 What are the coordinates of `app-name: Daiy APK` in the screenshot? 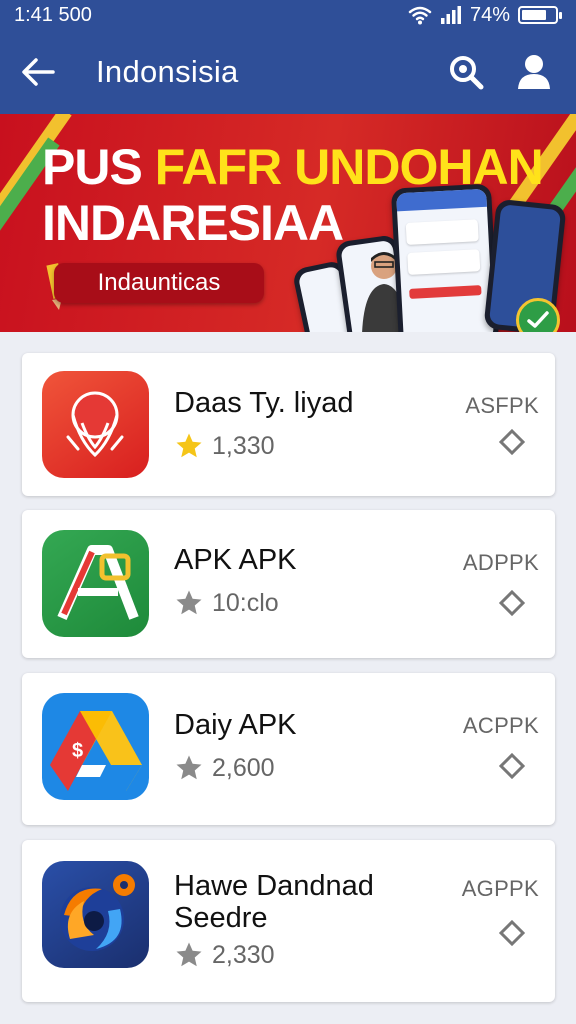 It's located at (235, 725).